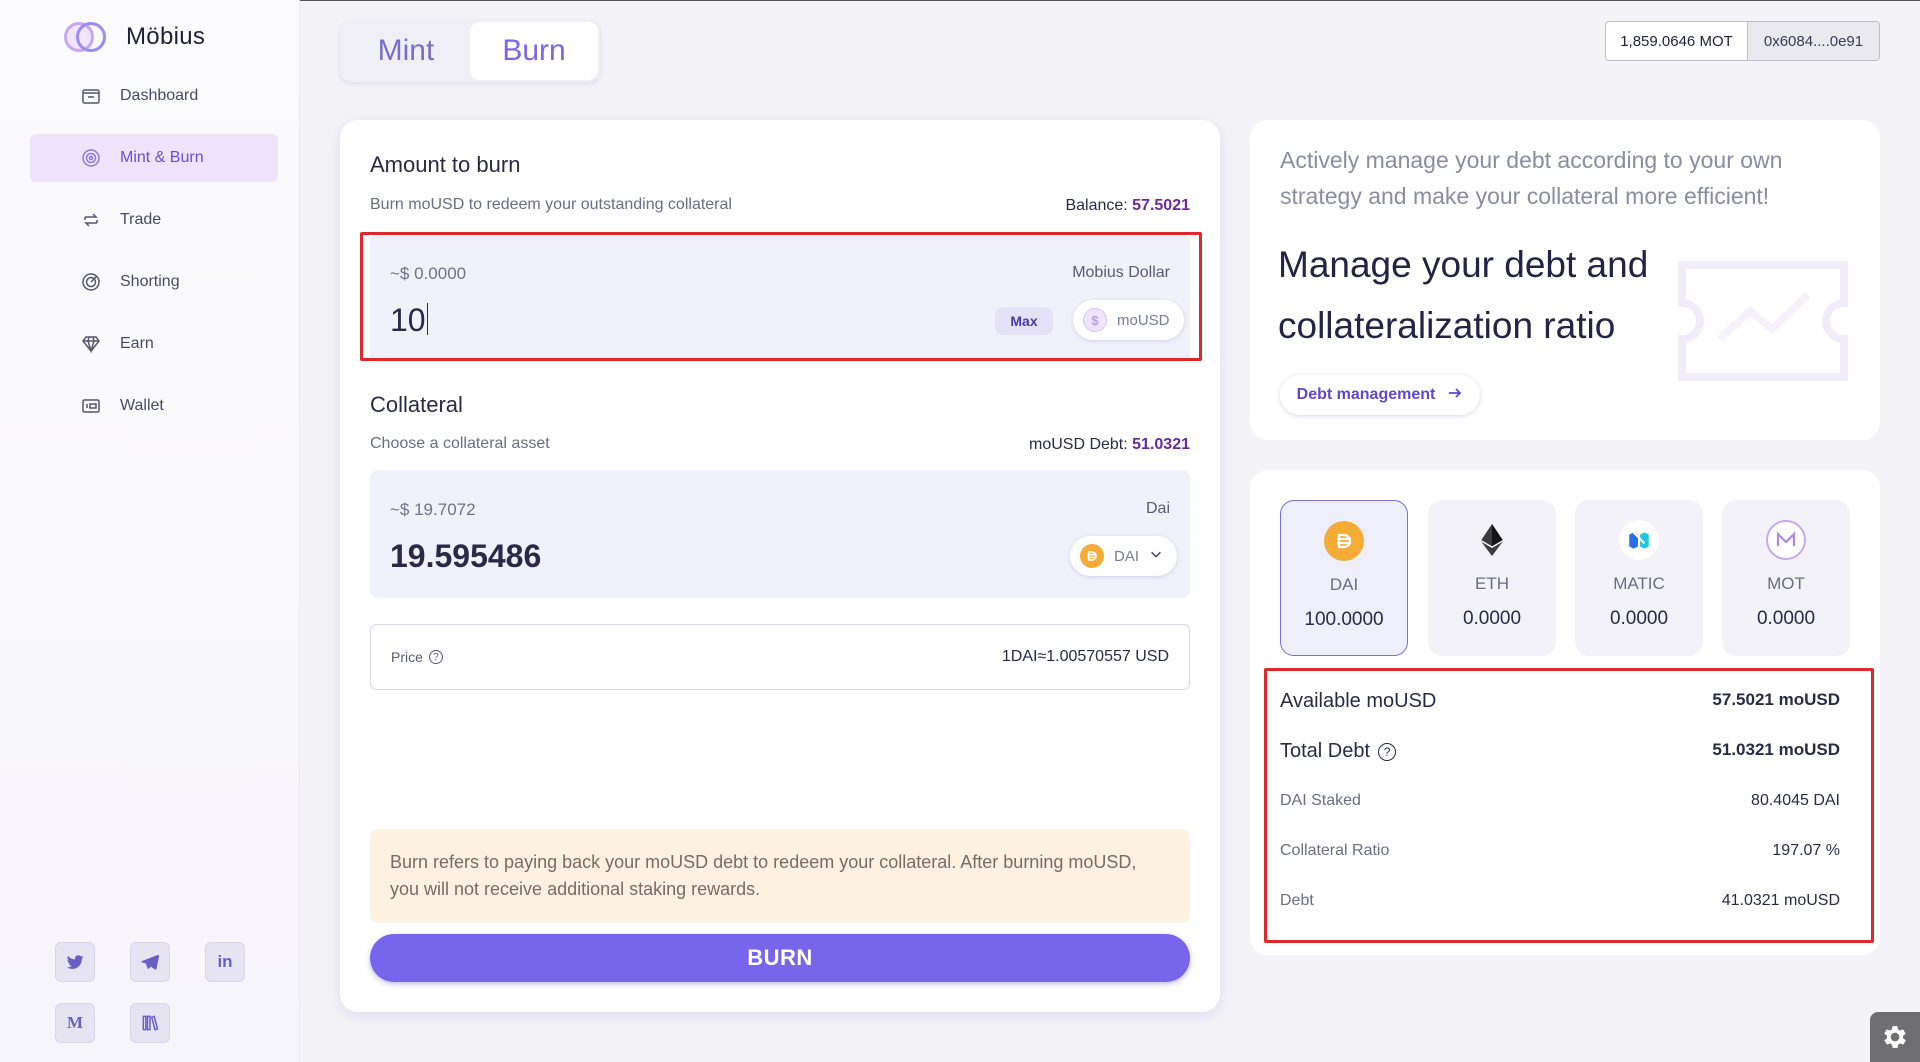  Describe the element at coordinates (1085, 656) in the screenshot. I see `price-value: 1DAI≈1.00570557 USD` at that location.